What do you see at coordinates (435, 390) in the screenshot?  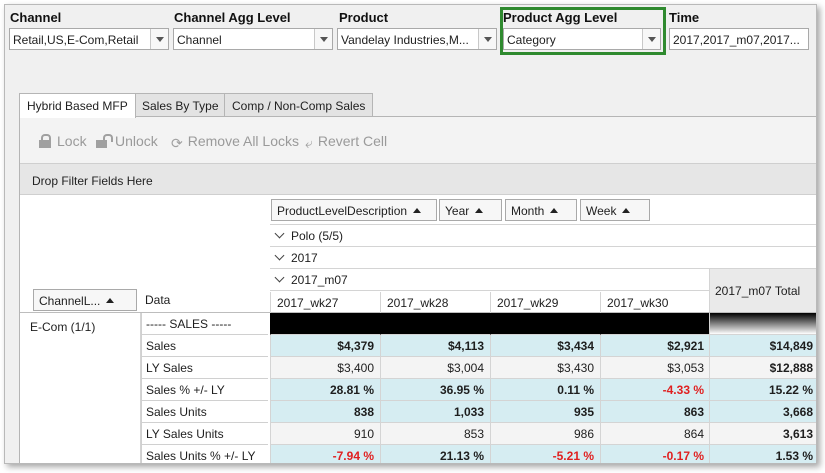 I see `data-cell: 36.95 %` at bounding box center [435, 390].